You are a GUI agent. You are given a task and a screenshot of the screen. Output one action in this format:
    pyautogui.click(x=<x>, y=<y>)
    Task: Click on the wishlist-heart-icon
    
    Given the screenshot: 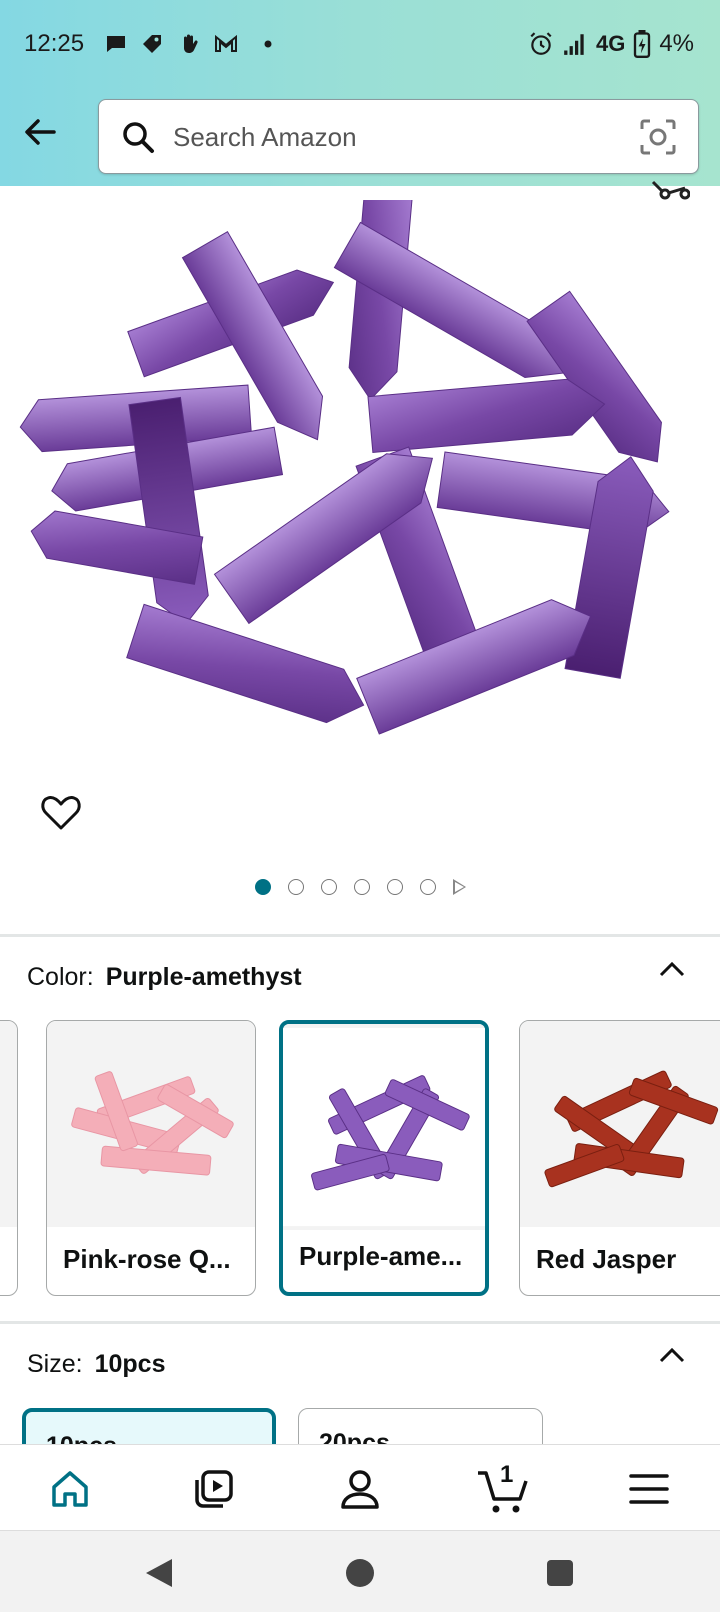 What is the action you would take?
    pyautogui.click(x=61, y=812)
    